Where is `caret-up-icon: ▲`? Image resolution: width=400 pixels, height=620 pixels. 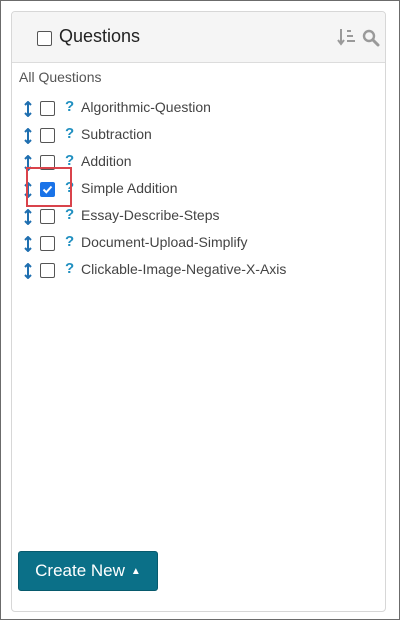 caret-up-icon: ▲ is located at coordinates (135, 571).